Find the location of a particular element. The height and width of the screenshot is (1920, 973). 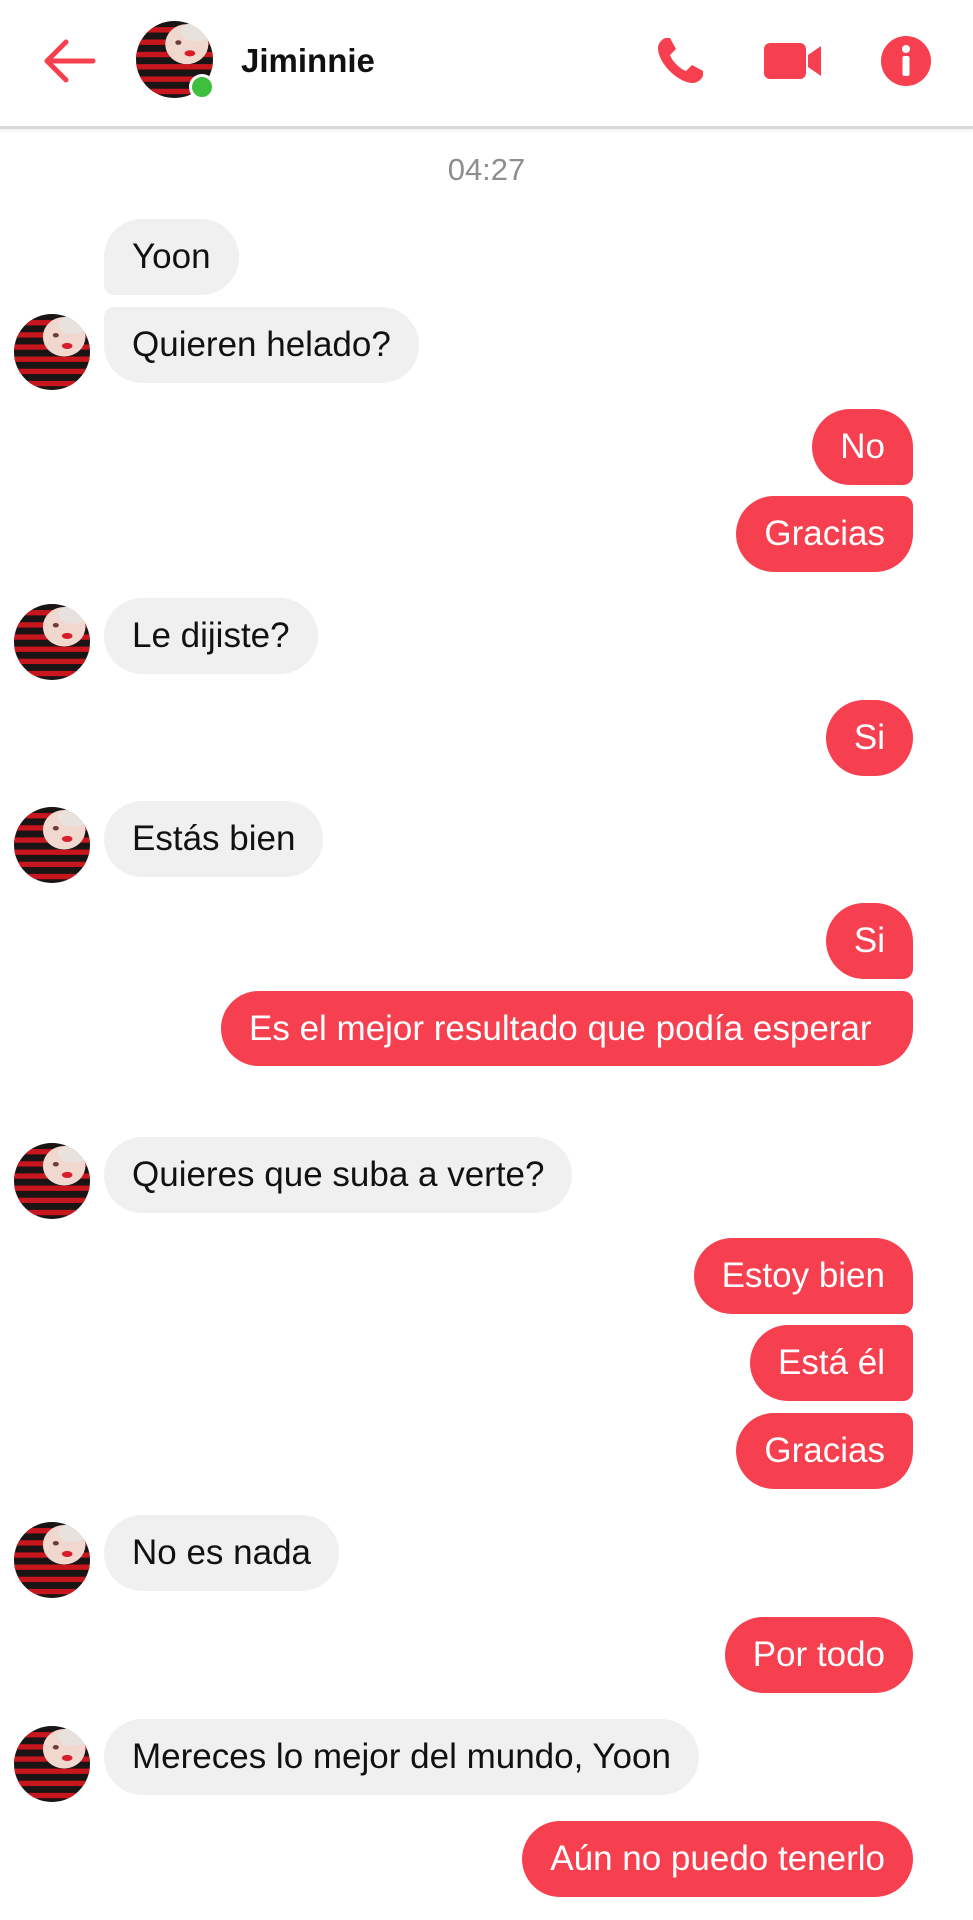

voice-call-button is located at coordinates (680, 61).